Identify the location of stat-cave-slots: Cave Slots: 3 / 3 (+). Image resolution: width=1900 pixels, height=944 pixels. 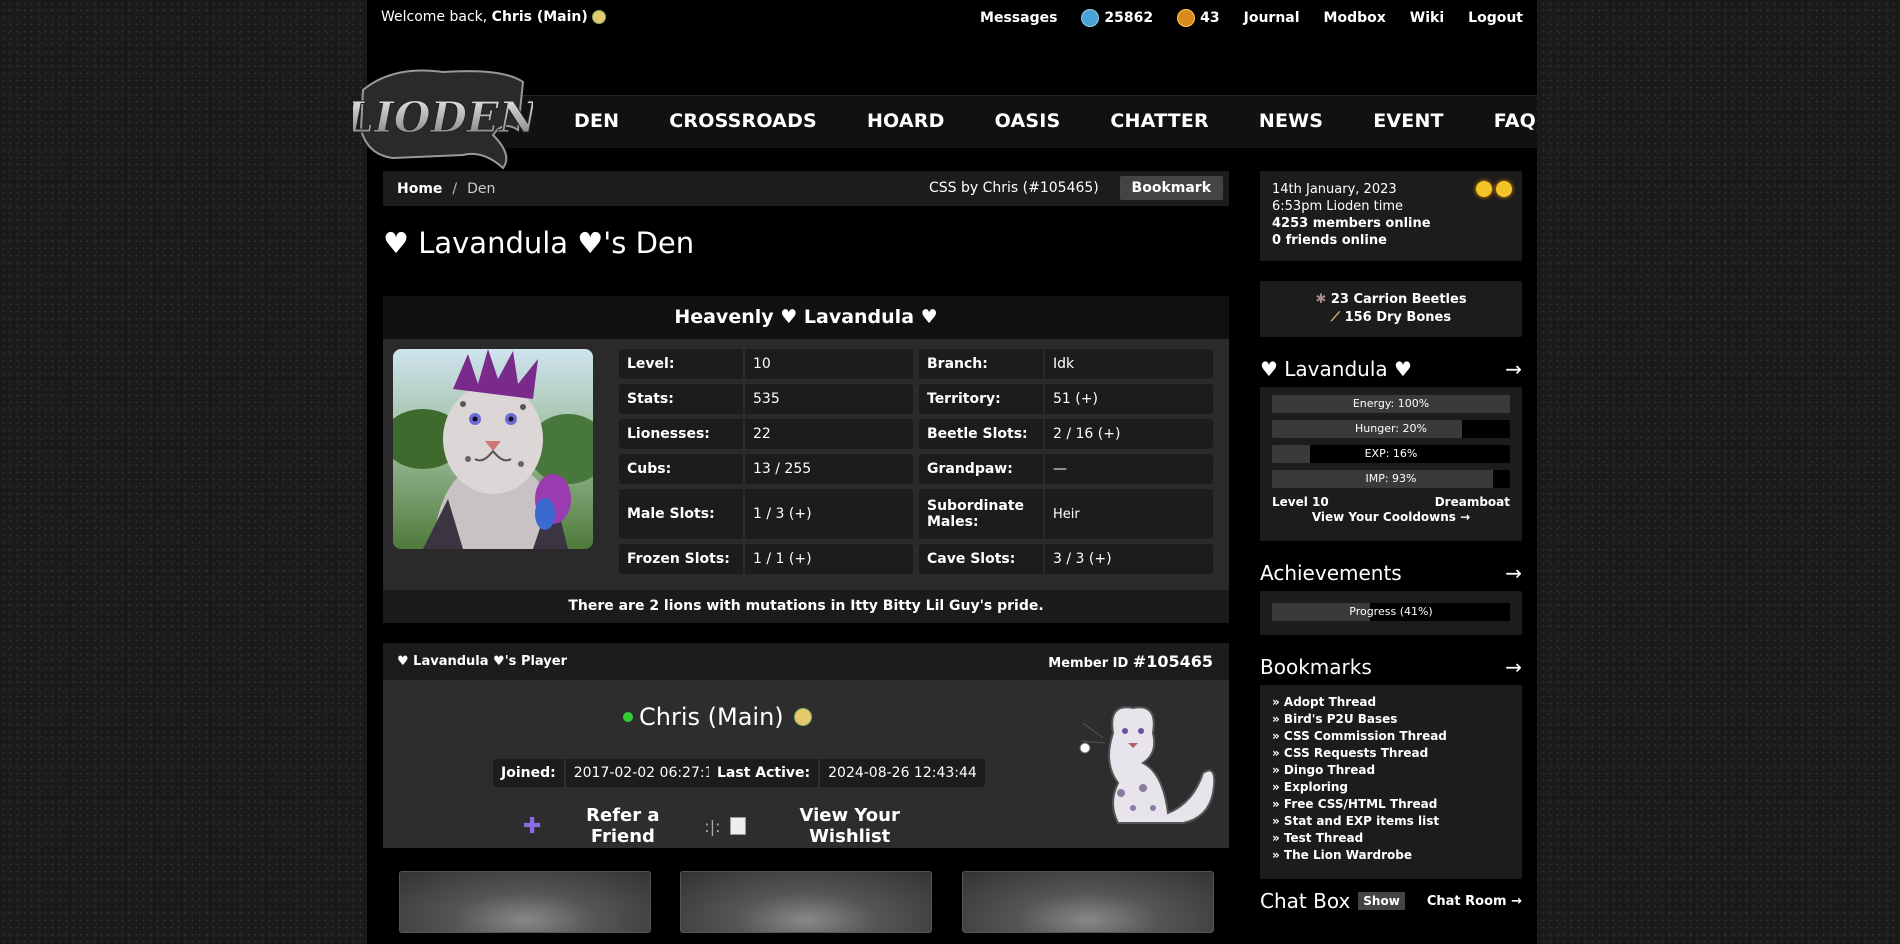
(1066, 559).